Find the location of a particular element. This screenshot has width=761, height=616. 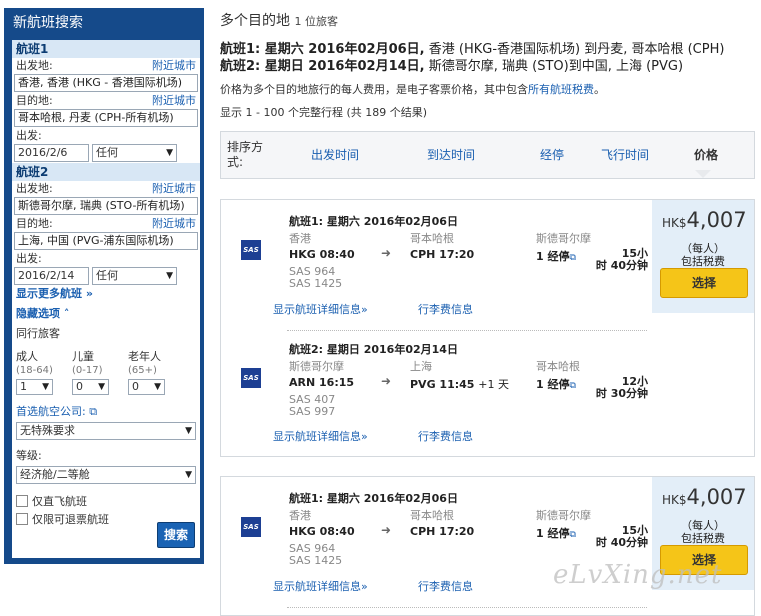

nonstop-only-checkbox: 仅直飞航班 is located at coordinates (106, 501).